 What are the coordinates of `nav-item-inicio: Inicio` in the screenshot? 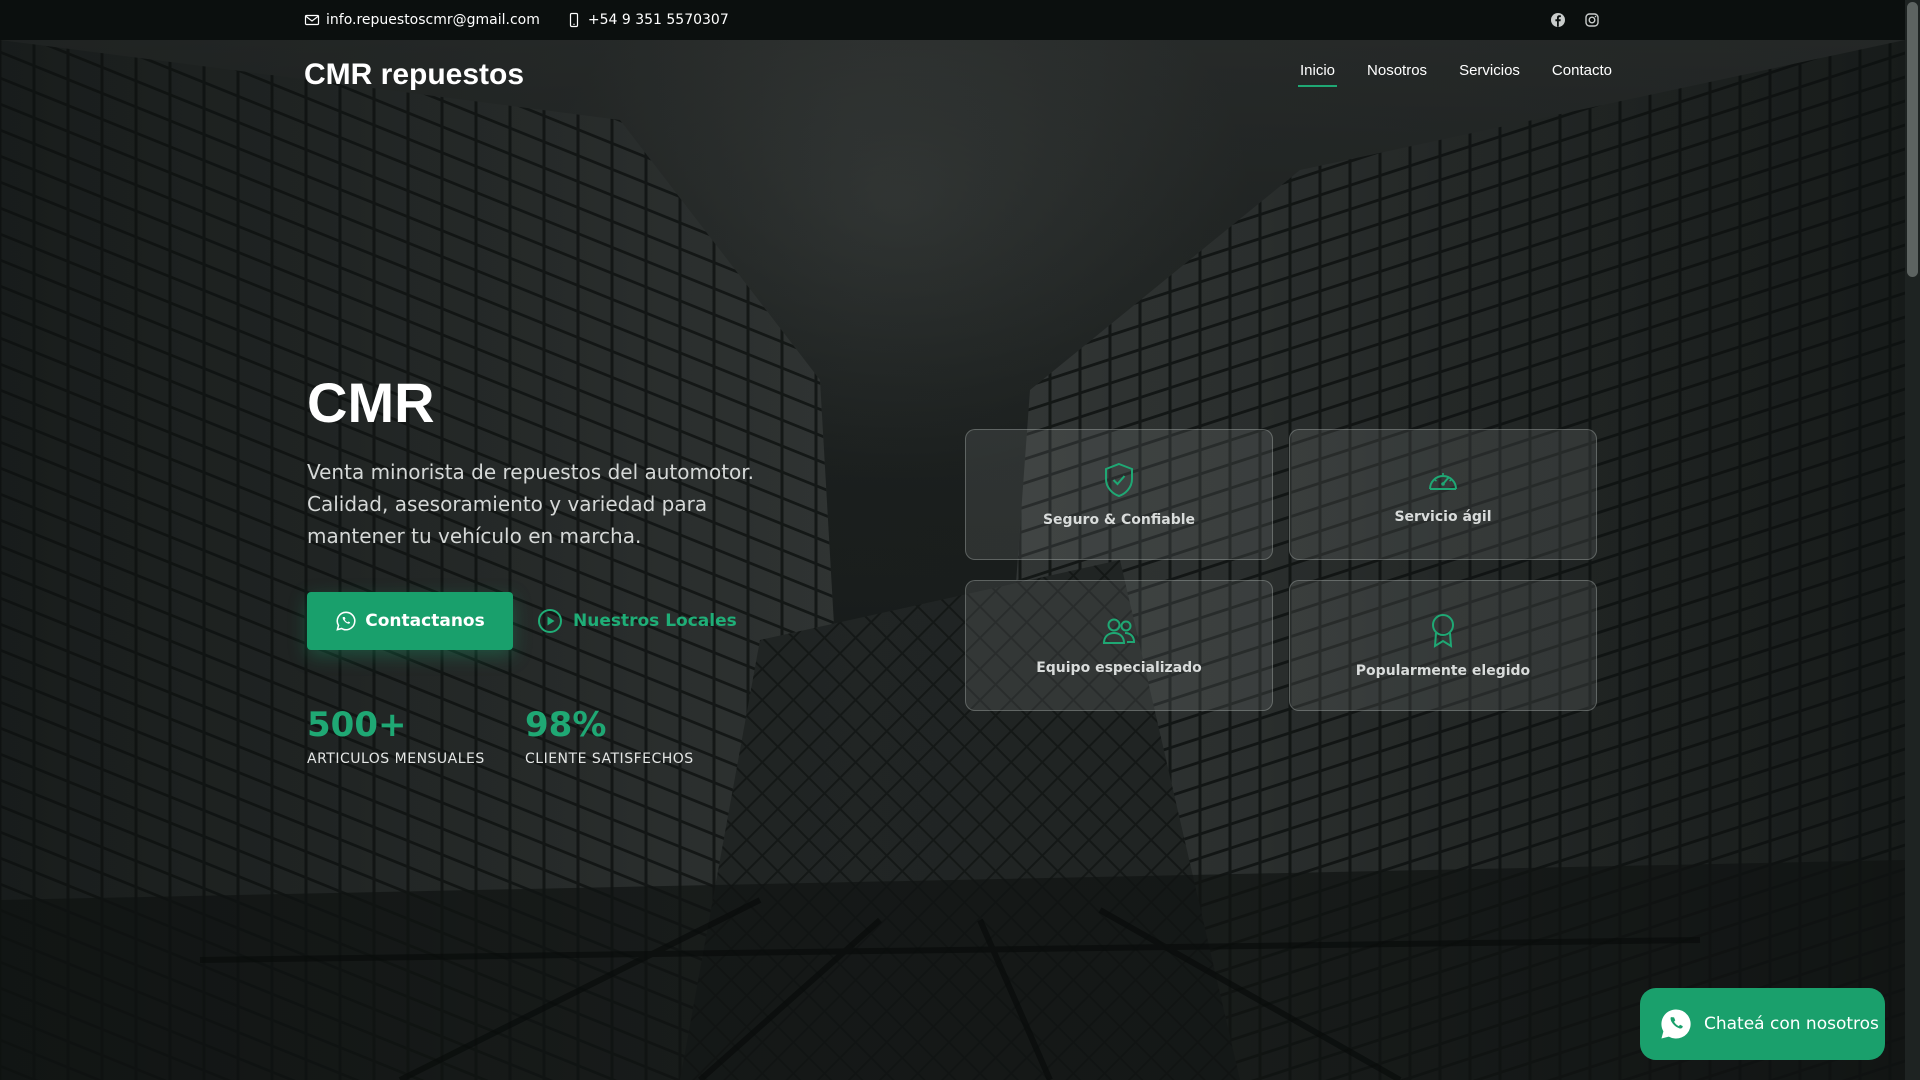 It's located at (1317, 74).